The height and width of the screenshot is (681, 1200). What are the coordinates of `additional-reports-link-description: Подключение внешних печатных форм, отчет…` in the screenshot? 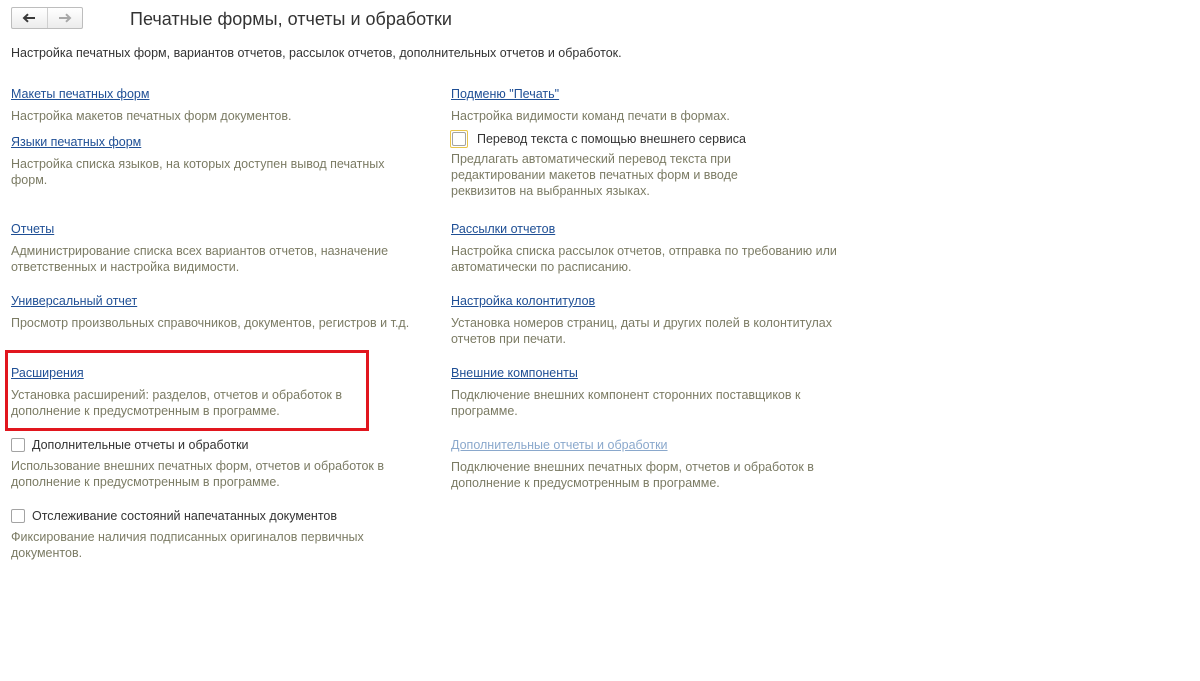 It's located at (632, 475).